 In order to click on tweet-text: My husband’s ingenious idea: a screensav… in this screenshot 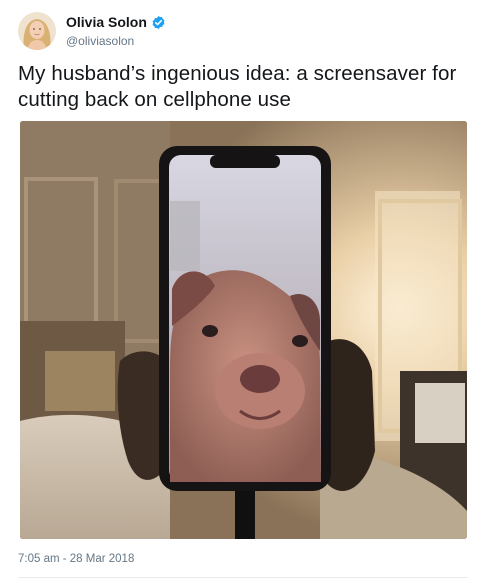, I will do `click(237, 86)`.